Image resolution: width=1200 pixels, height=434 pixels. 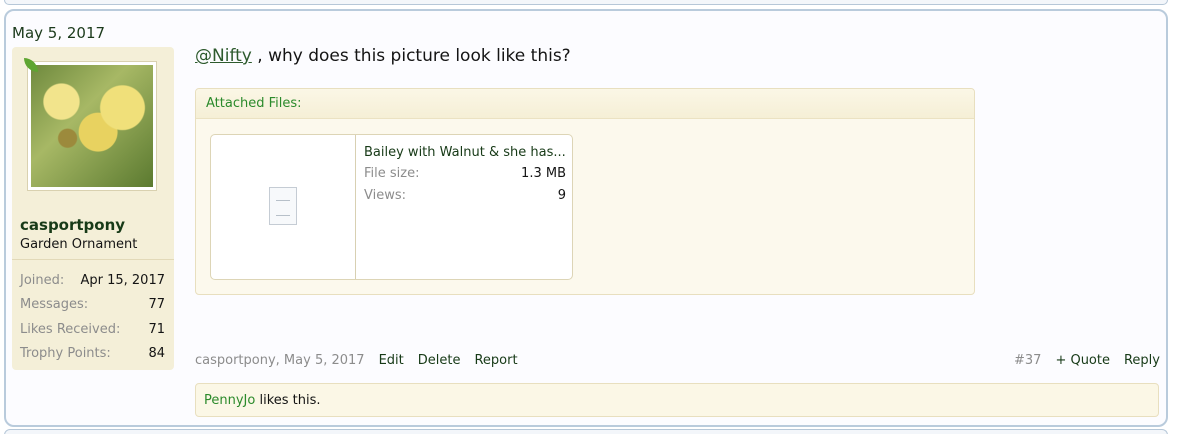 I want to click on likes-summary: PennyJo likes this., so click(x=677, y=400).